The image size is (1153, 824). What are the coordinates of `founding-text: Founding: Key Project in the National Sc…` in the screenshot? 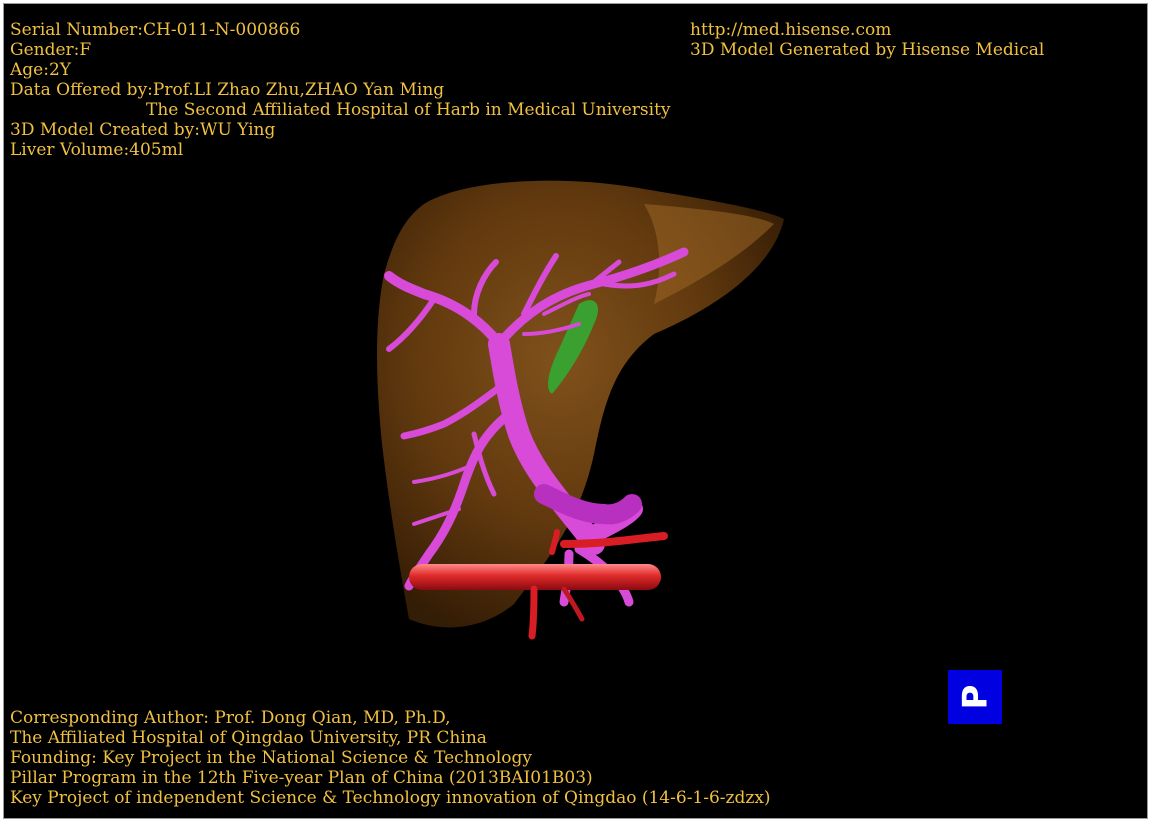 It's located at (271, 758).